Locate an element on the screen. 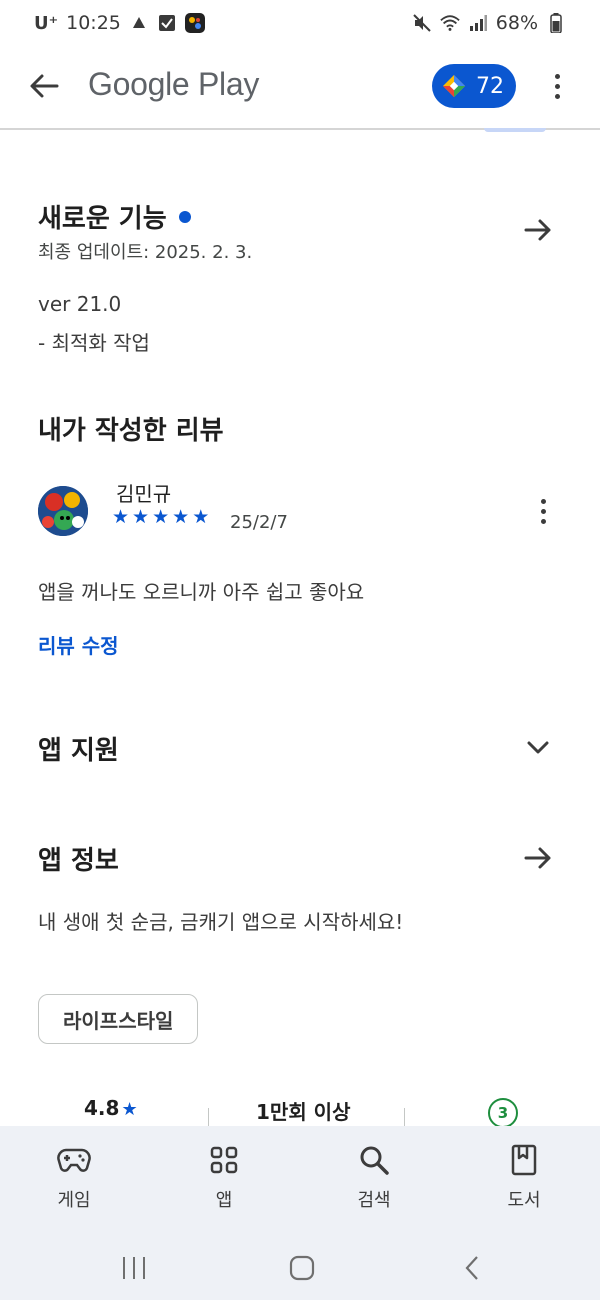  more-options-button is located at coordinates (557, 86).